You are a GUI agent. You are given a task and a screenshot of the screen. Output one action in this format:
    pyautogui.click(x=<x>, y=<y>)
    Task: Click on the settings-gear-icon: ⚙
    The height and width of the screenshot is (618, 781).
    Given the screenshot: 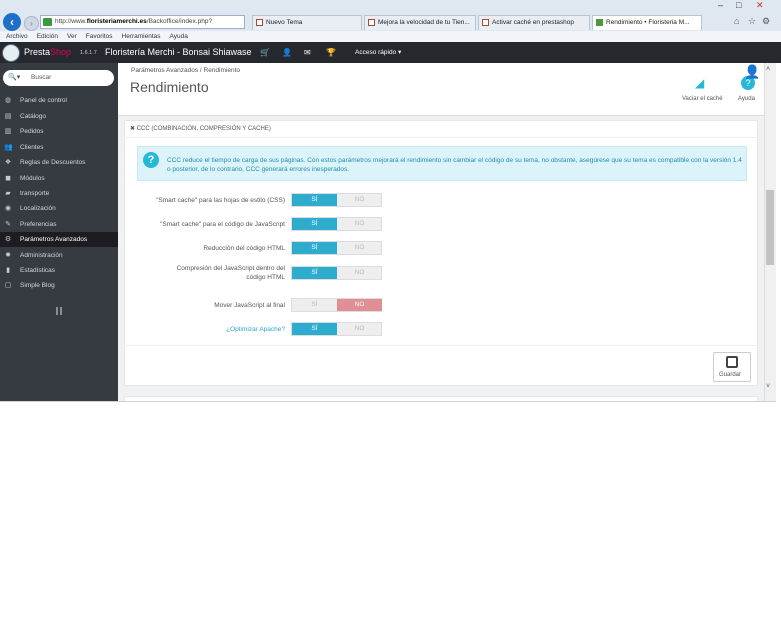 What is the action you would take?
    pyautogui.click(x=766, y=21)
    